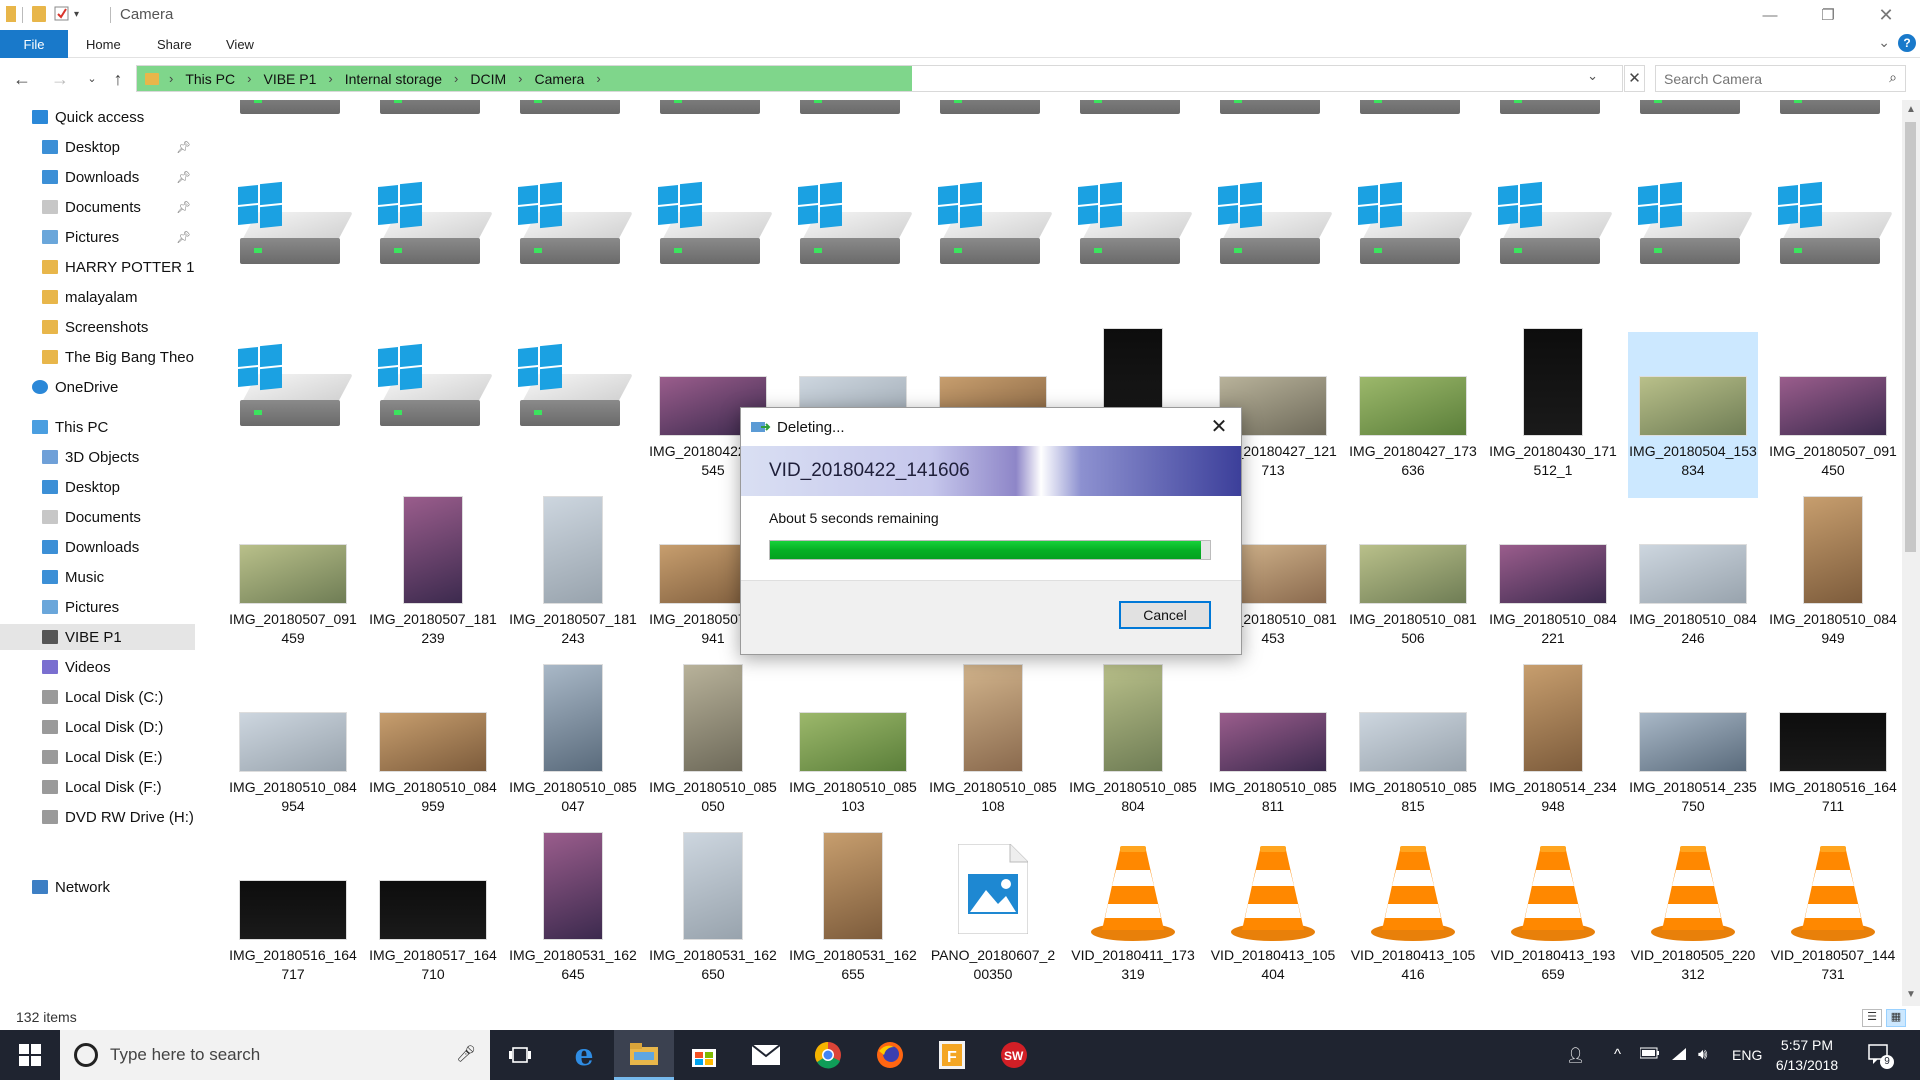 The image size is (1920, 1080). I want to click on file-tile: IMG_20180510_084954, so click(293, 751).